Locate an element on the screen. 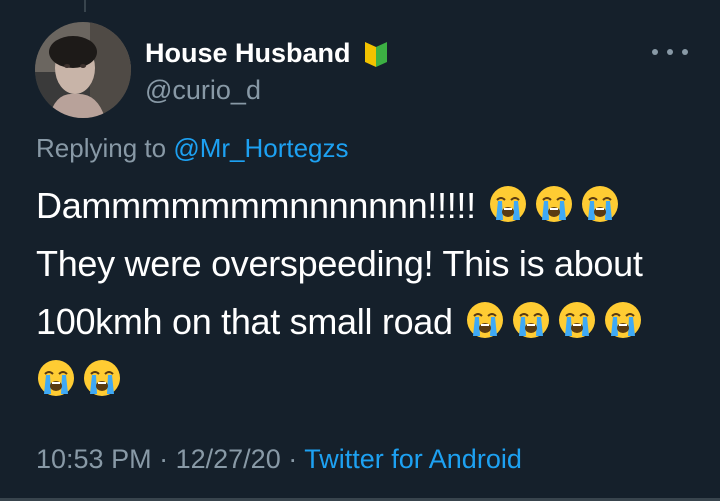 The width and height of the screenshot is (720, 501). tweet-time: 10:53 PM is located at coordinates (94, 459).